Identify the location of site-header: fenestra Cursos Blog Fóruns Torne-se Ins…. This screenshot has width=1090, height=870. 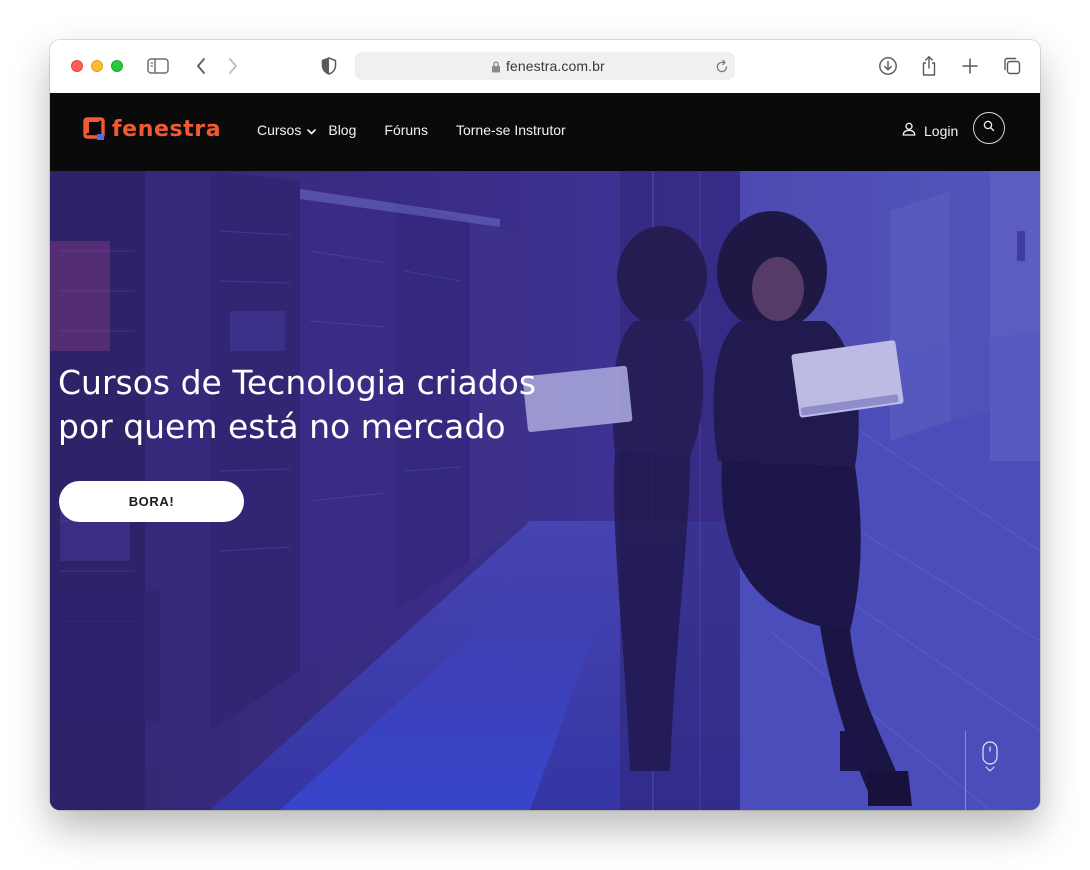
(545, 132).